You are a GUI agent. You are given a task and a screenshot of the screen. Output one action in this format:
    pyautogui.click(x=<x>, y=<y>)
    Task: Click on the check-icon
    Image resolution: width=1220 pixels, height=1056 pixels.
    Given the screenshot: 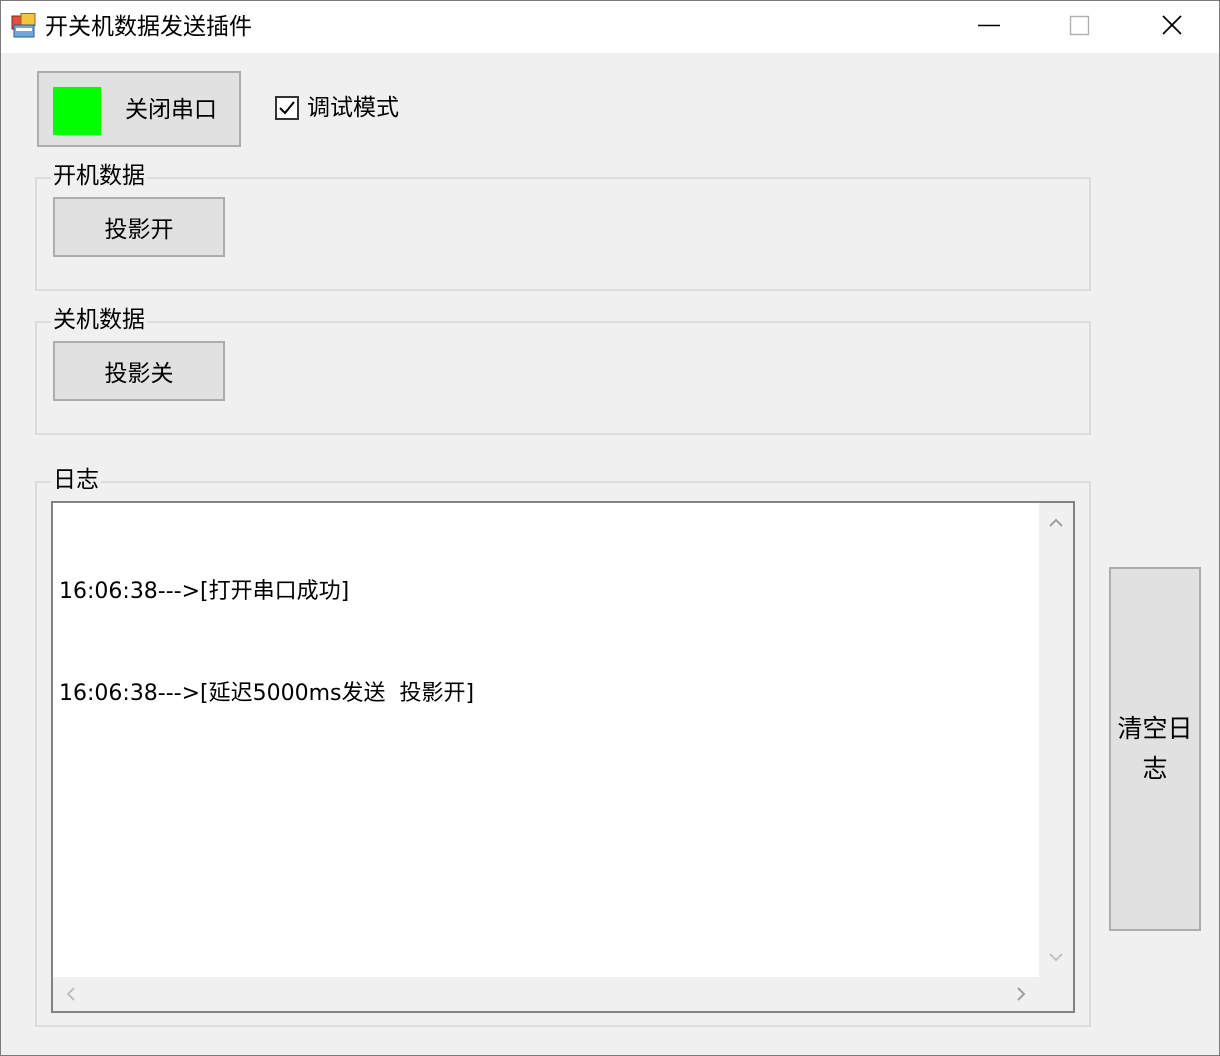 What is the action you would take?
    pyautogui.click(x=287, y=108)
    